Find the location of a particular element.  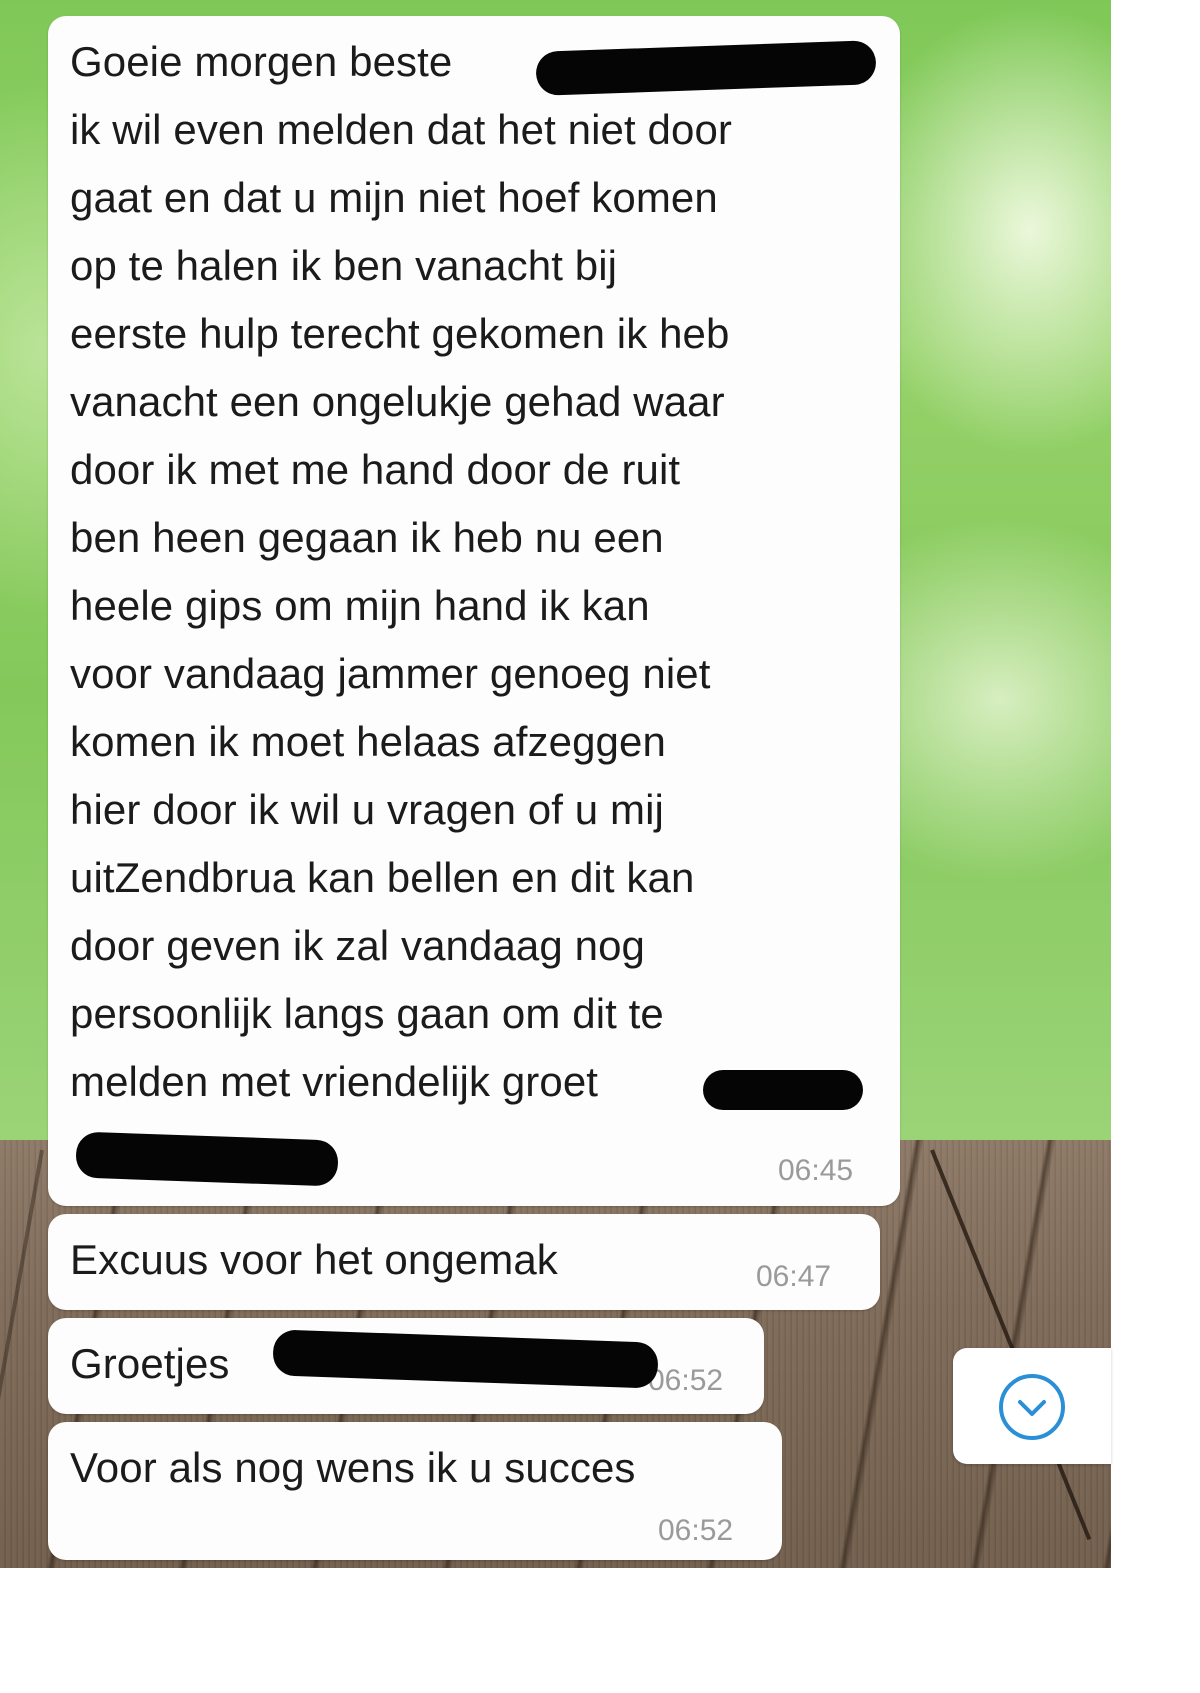

message-text: Groetjes is located at coordinates (150, 1363).